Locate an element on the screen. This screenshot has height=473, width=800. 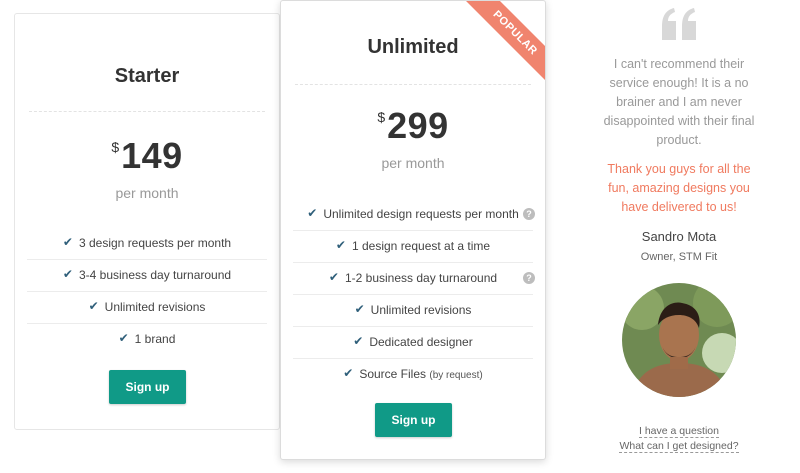
designed-link: What can I get designed? is located at coordinates (679, 446).